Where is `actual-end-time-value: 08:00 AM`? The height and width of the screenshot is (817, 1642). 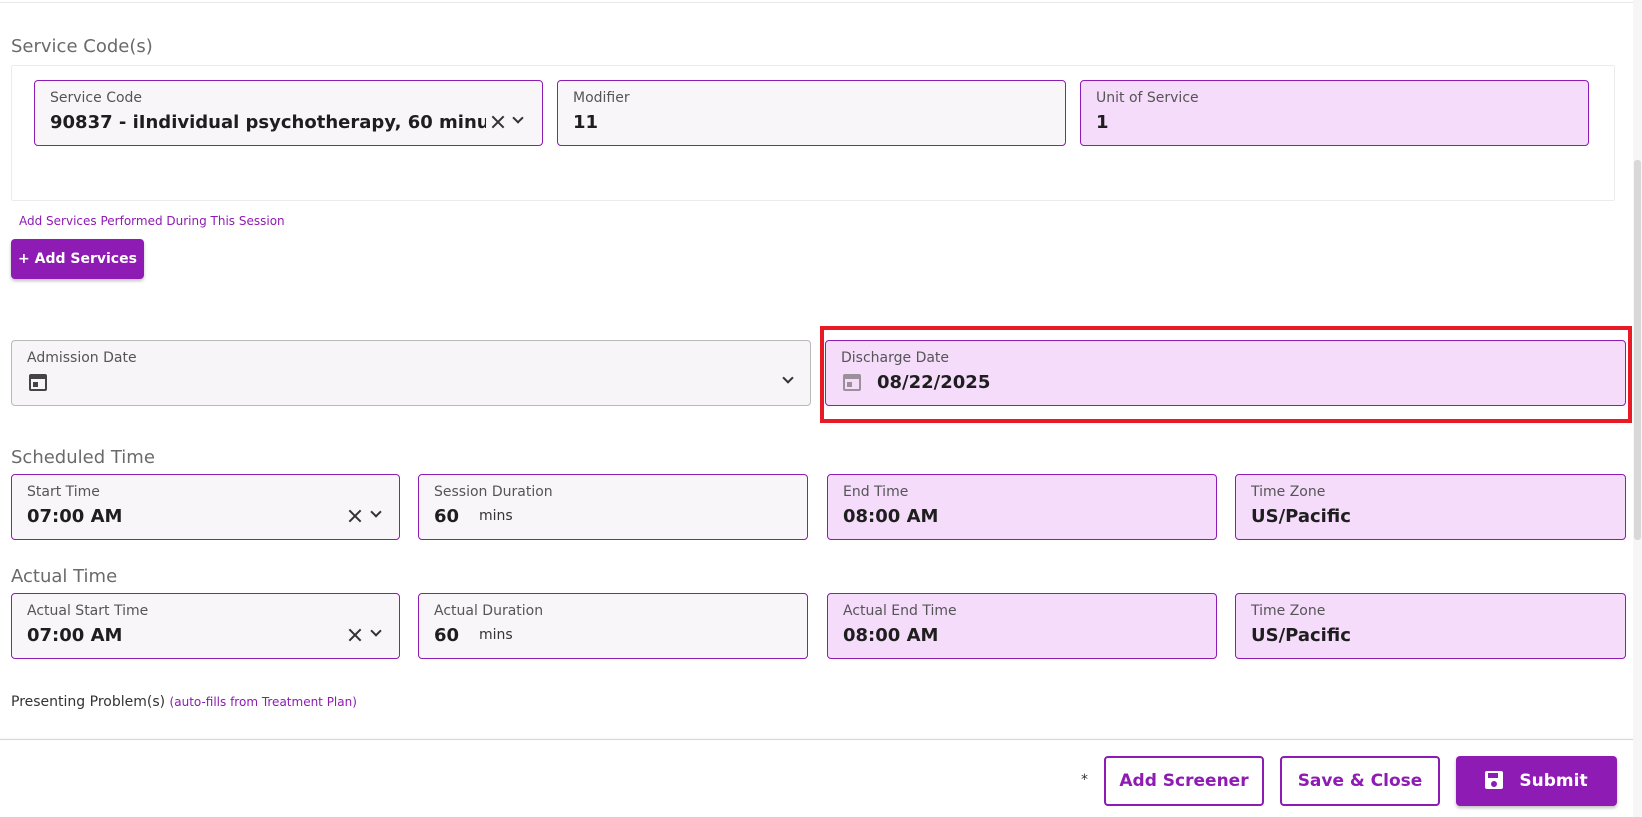
actual-end-time-value: 08:00 AM is located at coordinates (891, 635).